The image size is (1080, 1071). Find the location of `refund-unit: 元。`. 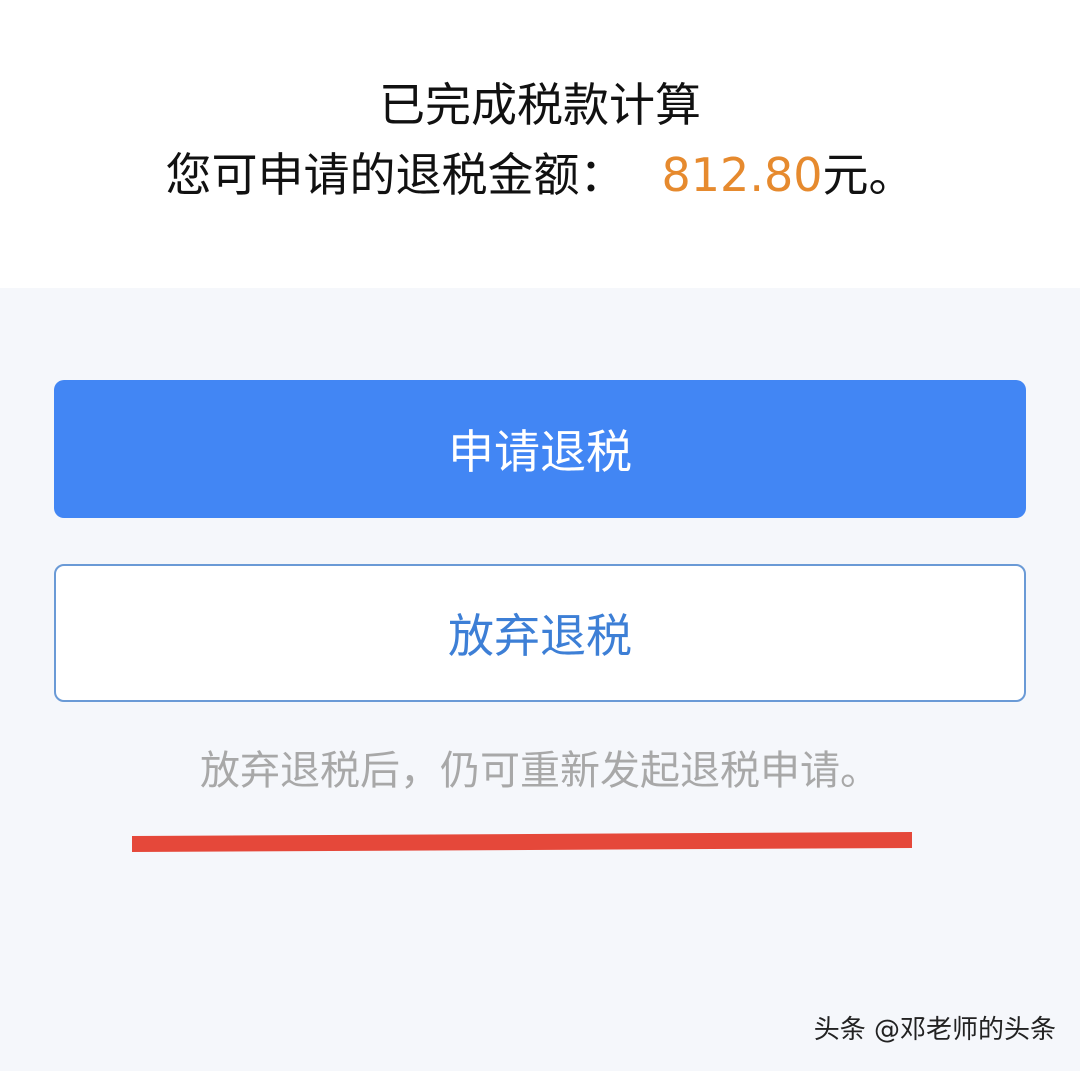

refund-unit: 元。 is located at coordinates (868, 175).